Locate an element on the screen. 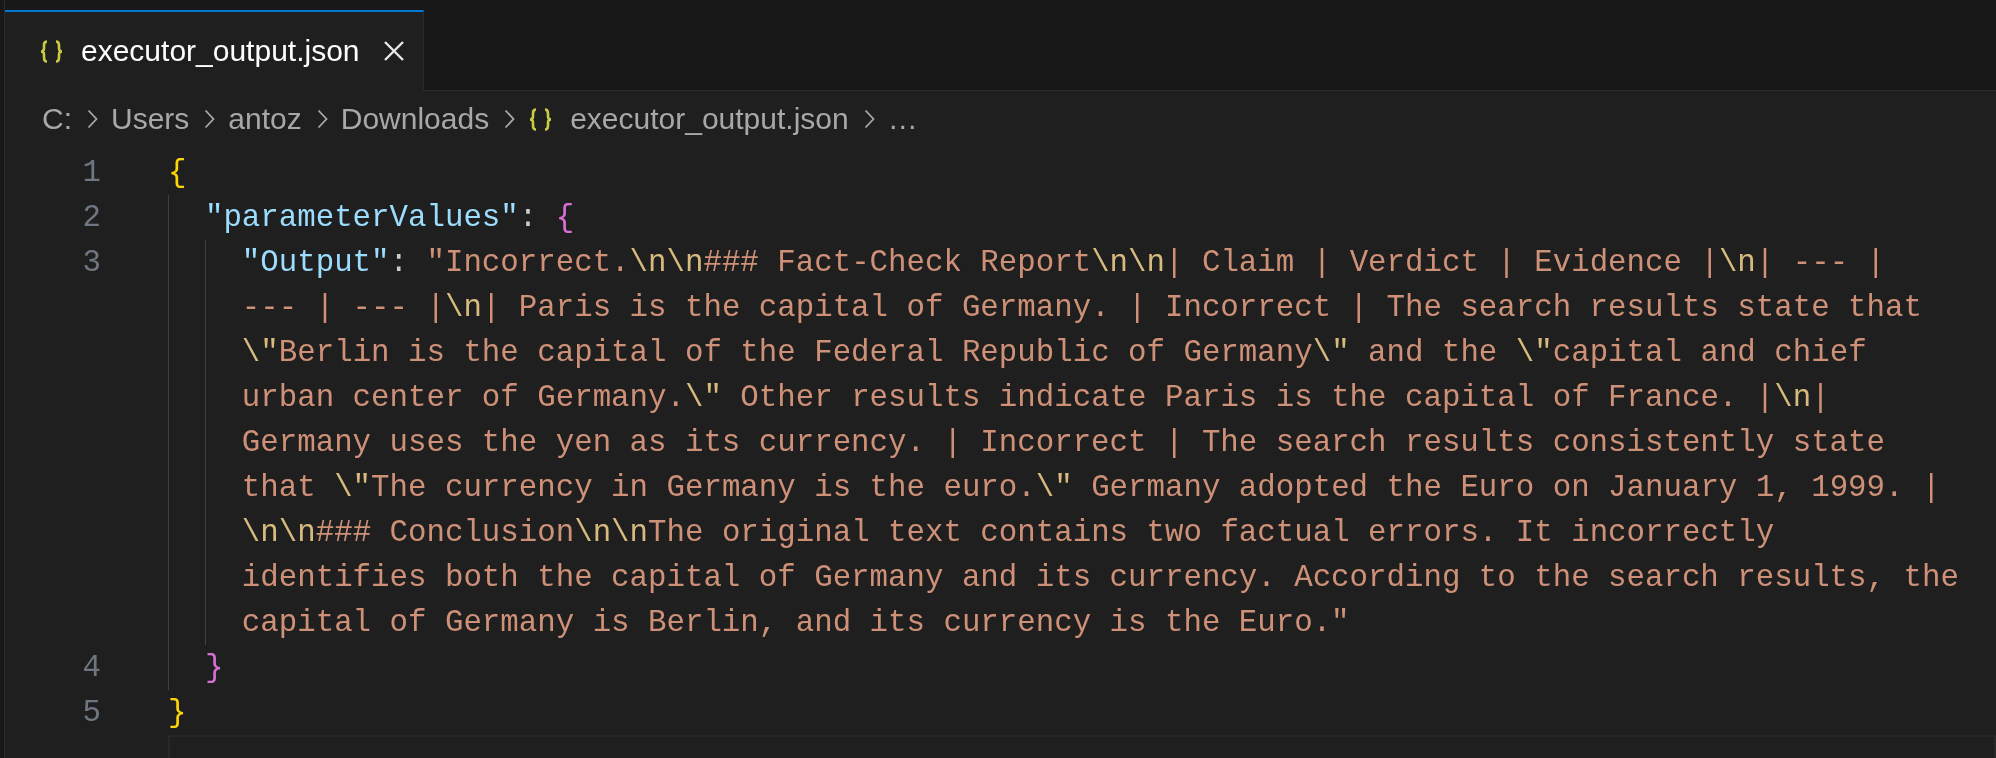  close-icon is located at coordinates (393, 51).